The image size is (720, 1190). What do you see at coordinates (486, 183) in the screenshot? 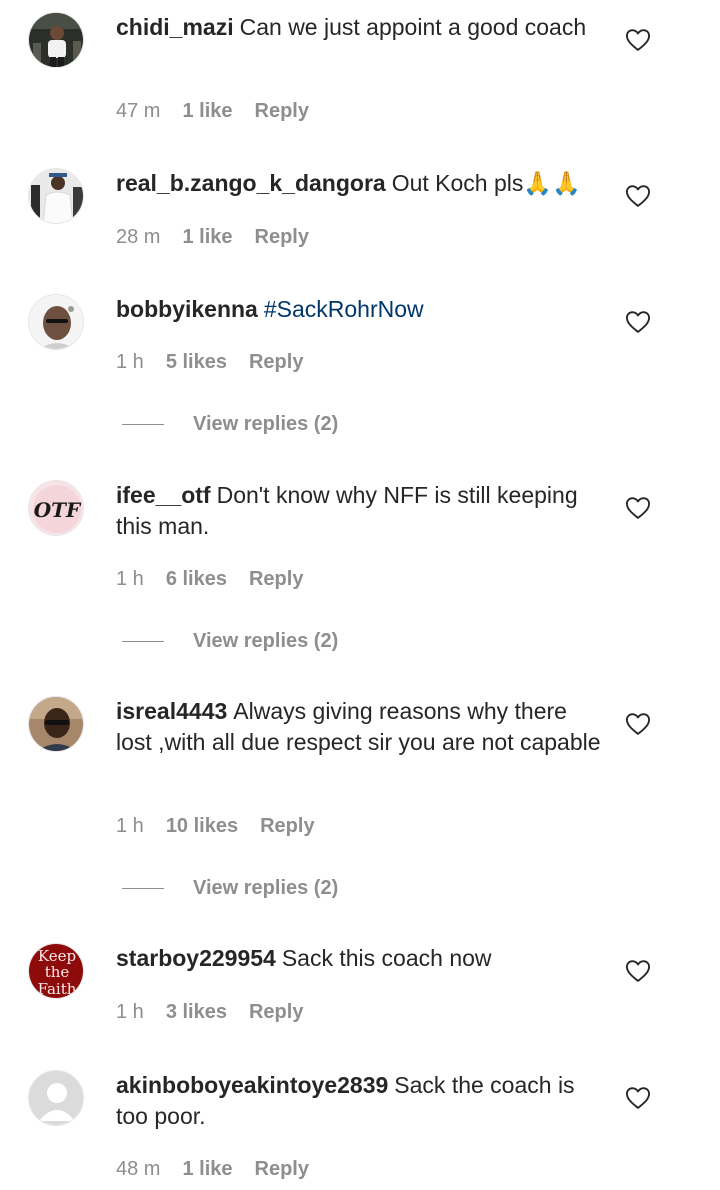
I see `comment-text: Out Koch pls🙏🙏` at bounding box center [486, 183].